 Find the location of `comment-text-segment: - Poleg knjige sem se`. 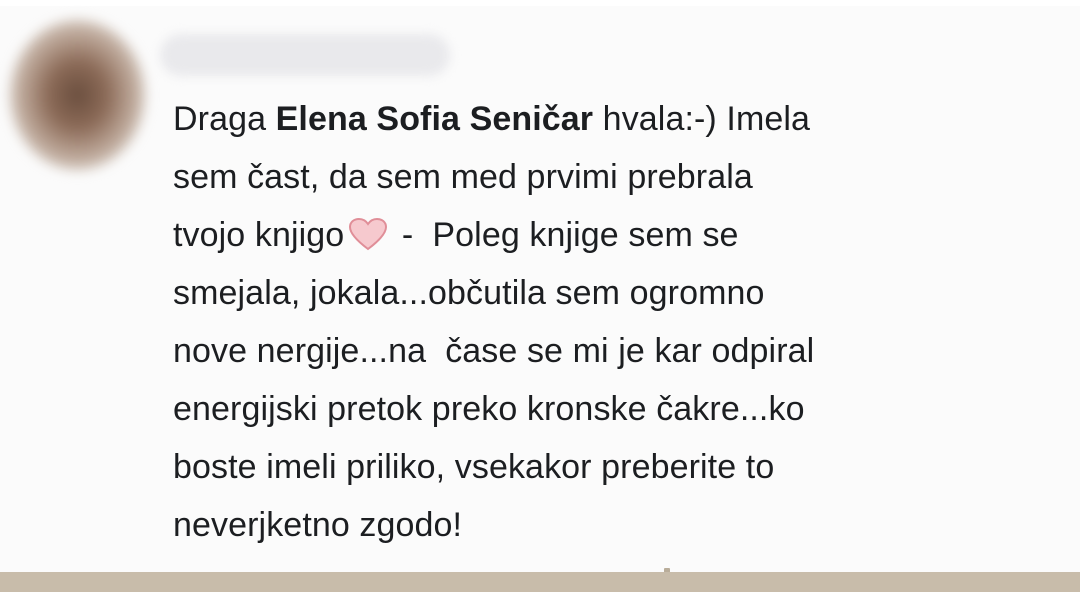

comment-text-segment: - Poleg knjige sem se is located at coordinates (565, 235).